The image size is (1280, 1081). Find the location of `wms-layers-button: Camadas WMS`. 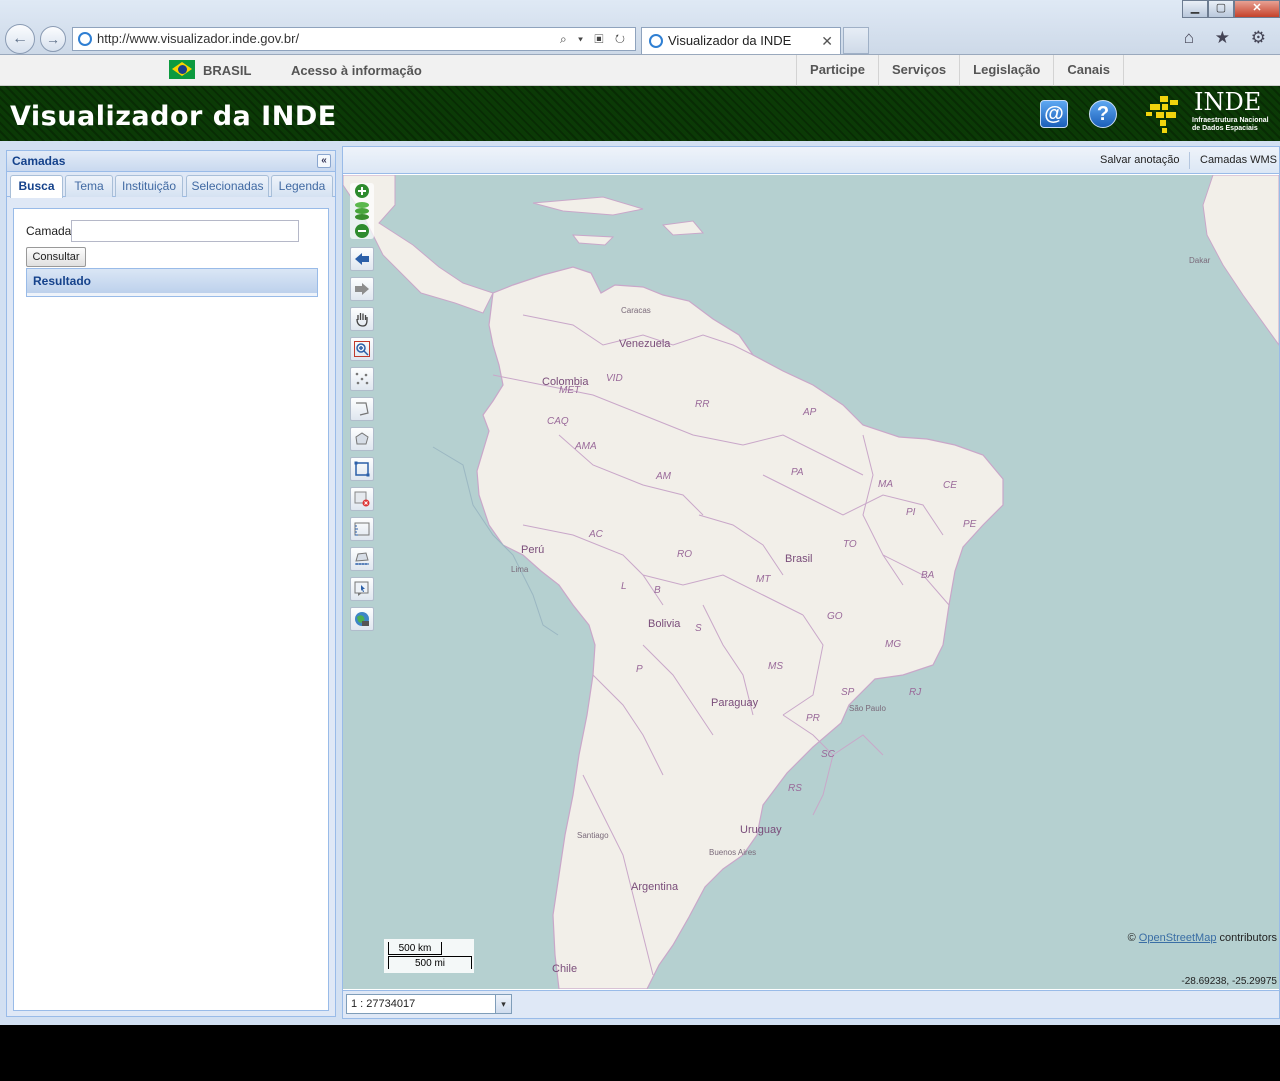

wms-layers-button: Camadas WMS is located at coordinates (1238, 160).